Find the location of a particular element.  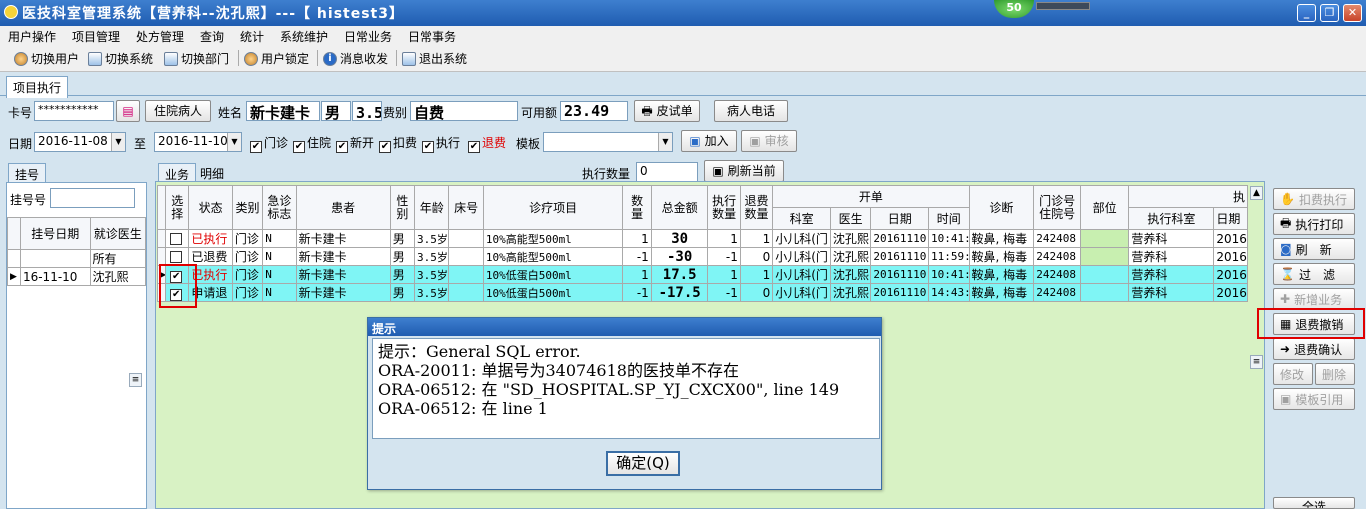

review-button: ▣ 审核 is located at coordinates (769, 141).